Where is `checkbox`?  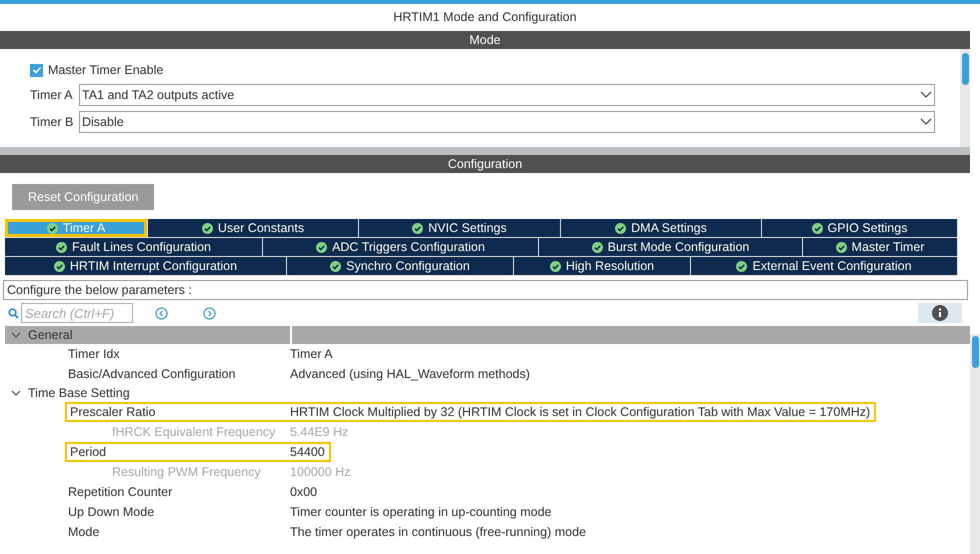 checkbox is located at coordinates (36, 70).